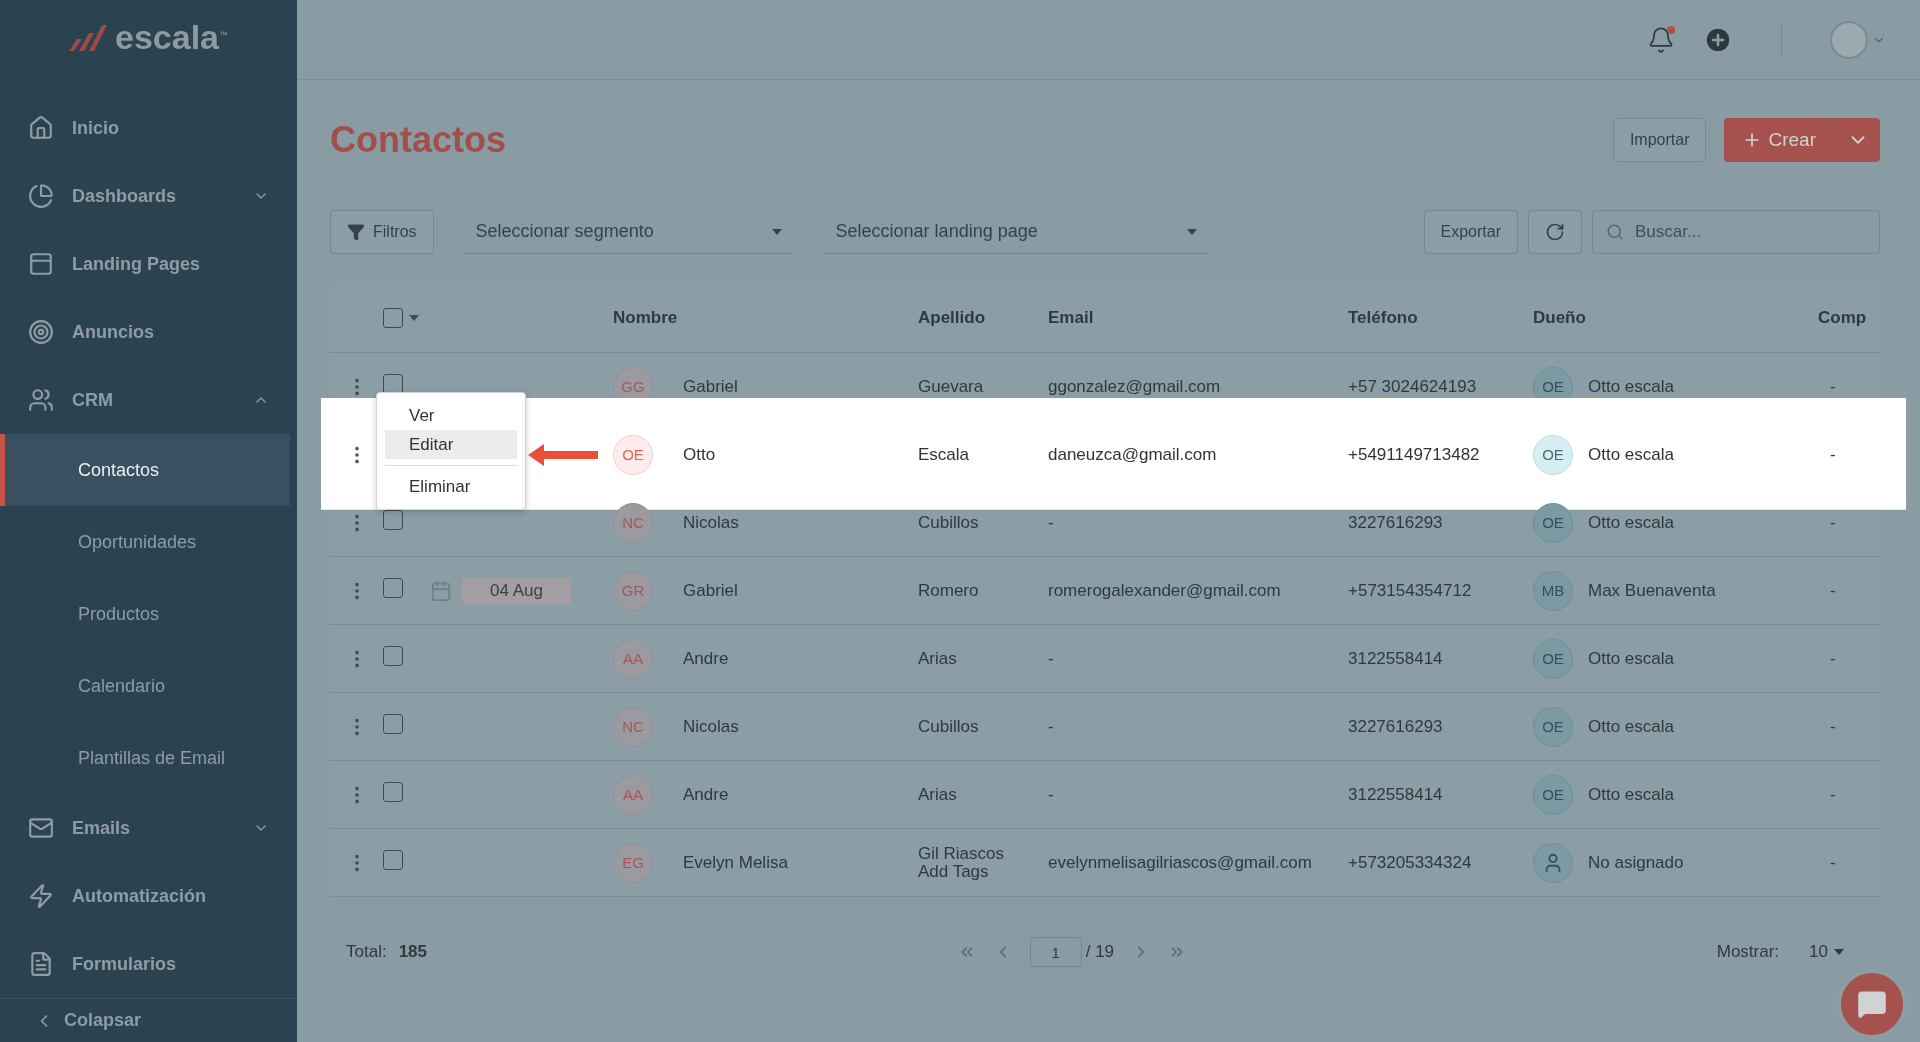 The image size is (1920, 1042). I want to click on table-cell-text: Escala, so click(944, 454).